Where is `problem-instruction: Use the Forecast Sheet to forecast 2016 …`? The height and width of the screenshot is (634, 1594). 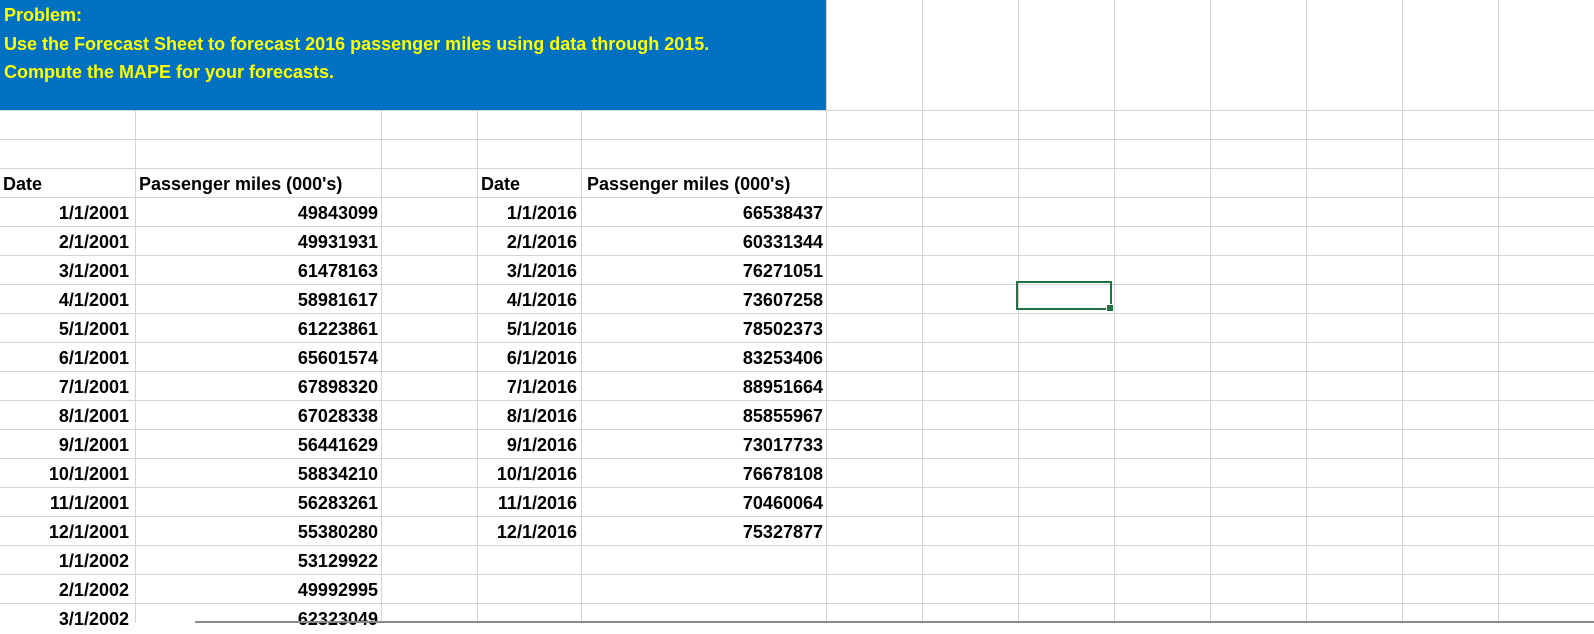
problem-instruction: Use the Forecast Sheet to forecast 2016 … is located at coordinates (357, 44).